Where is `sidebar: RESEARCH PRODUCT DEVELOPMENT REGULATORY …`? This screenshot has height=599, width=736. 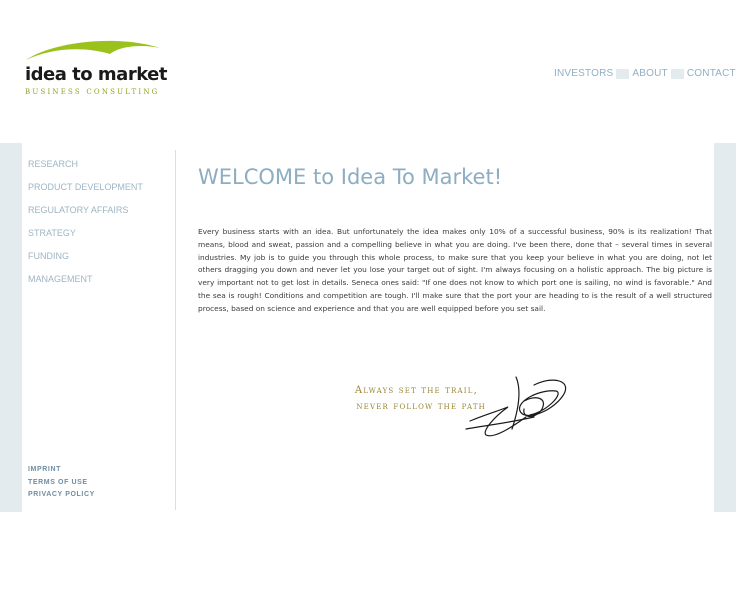
sidebar: RESEARCH PRODUCT DEVELOPMENT REGULATORY … is located at coordinates (98, 327).